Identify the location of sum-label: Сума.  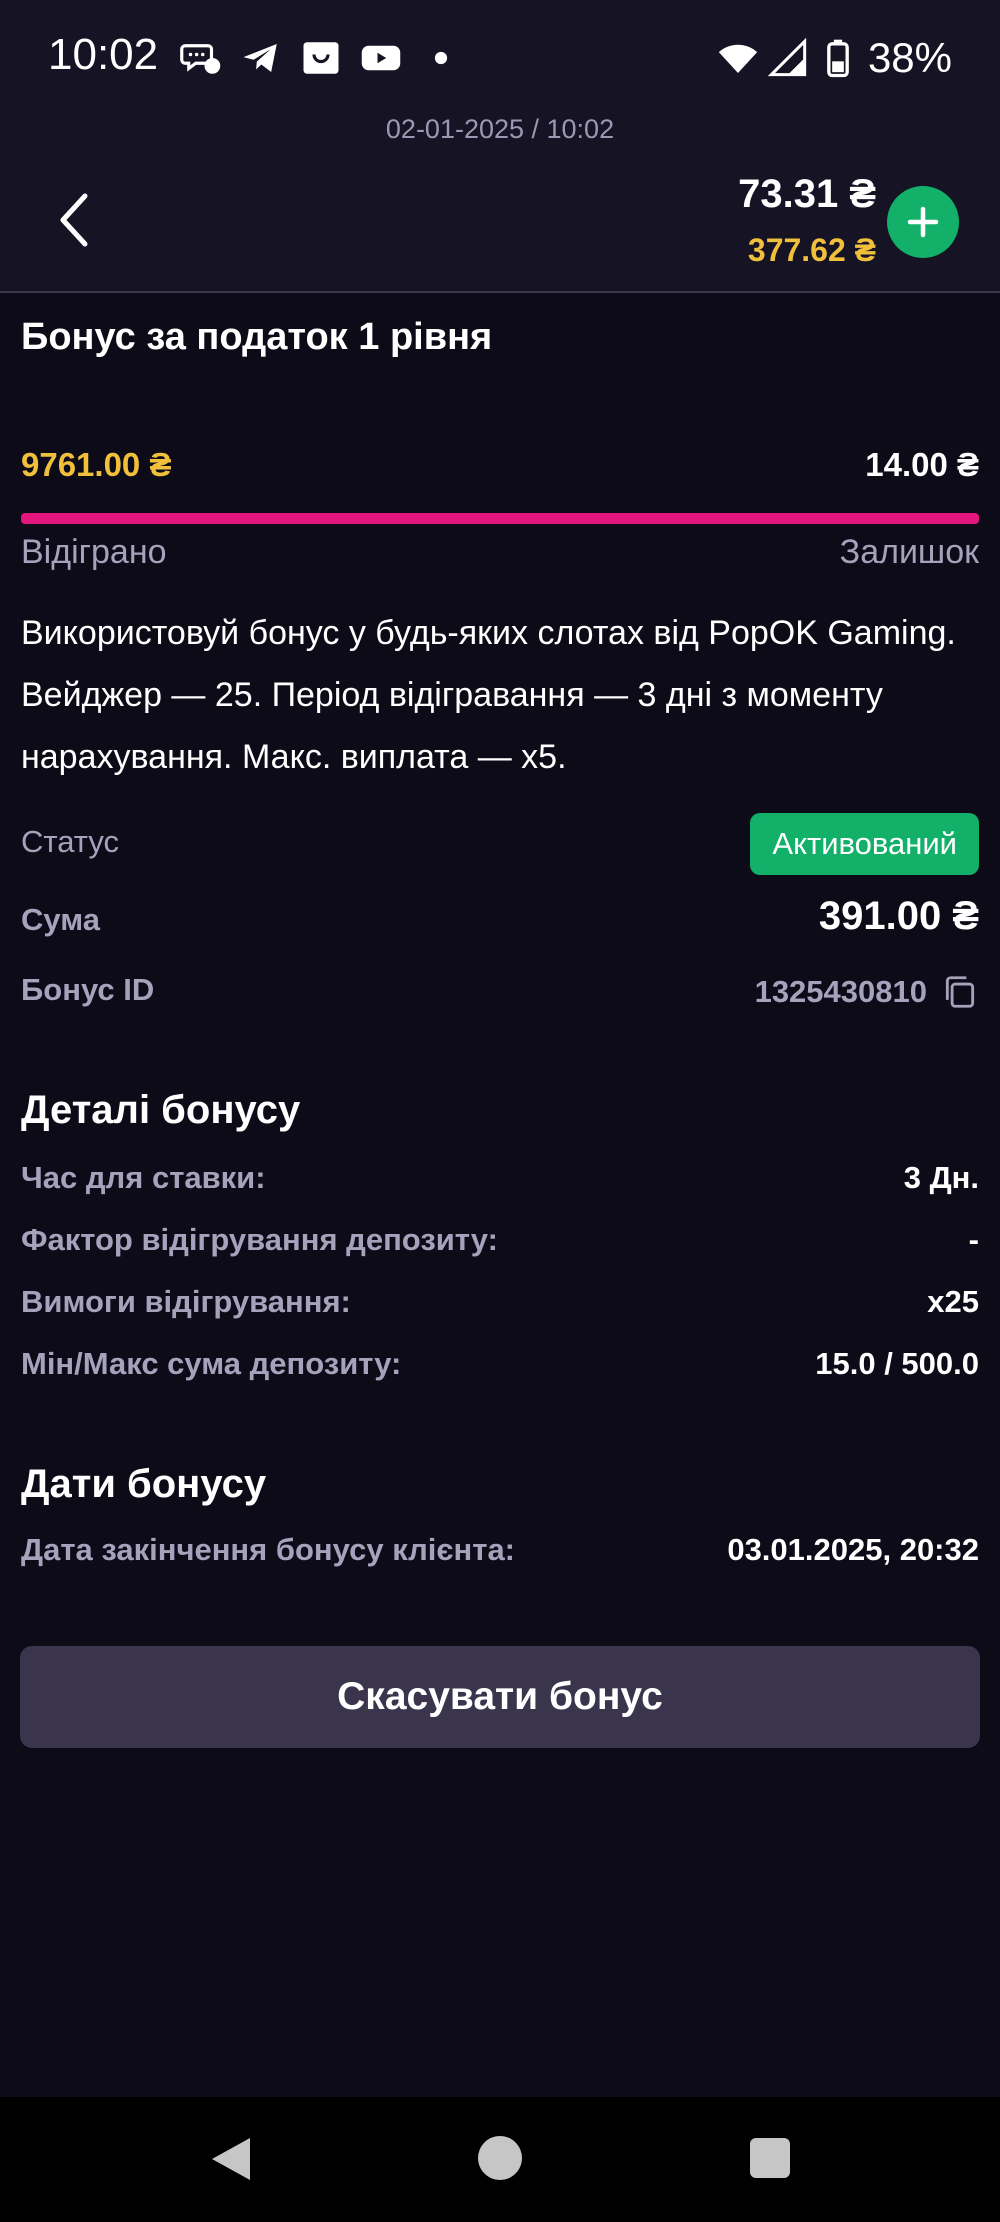
(60, 919).